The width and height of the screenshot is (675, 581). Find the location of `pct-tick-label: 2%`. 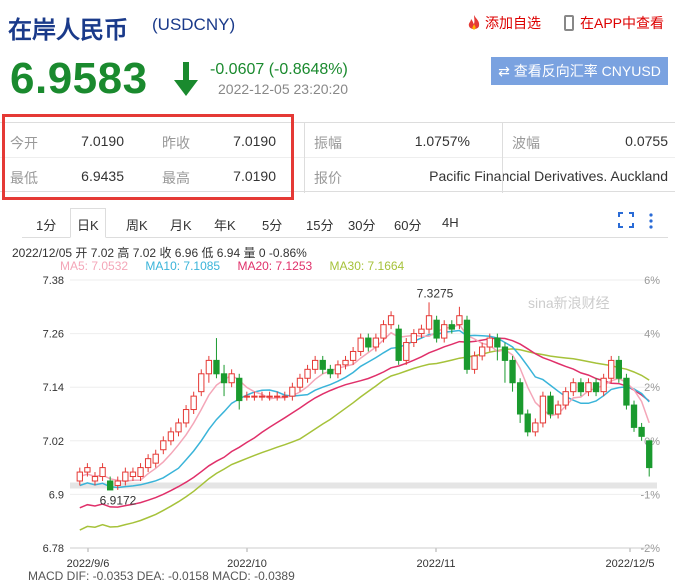

pct-tick-label: 2% is located at coordinates (652, 388).